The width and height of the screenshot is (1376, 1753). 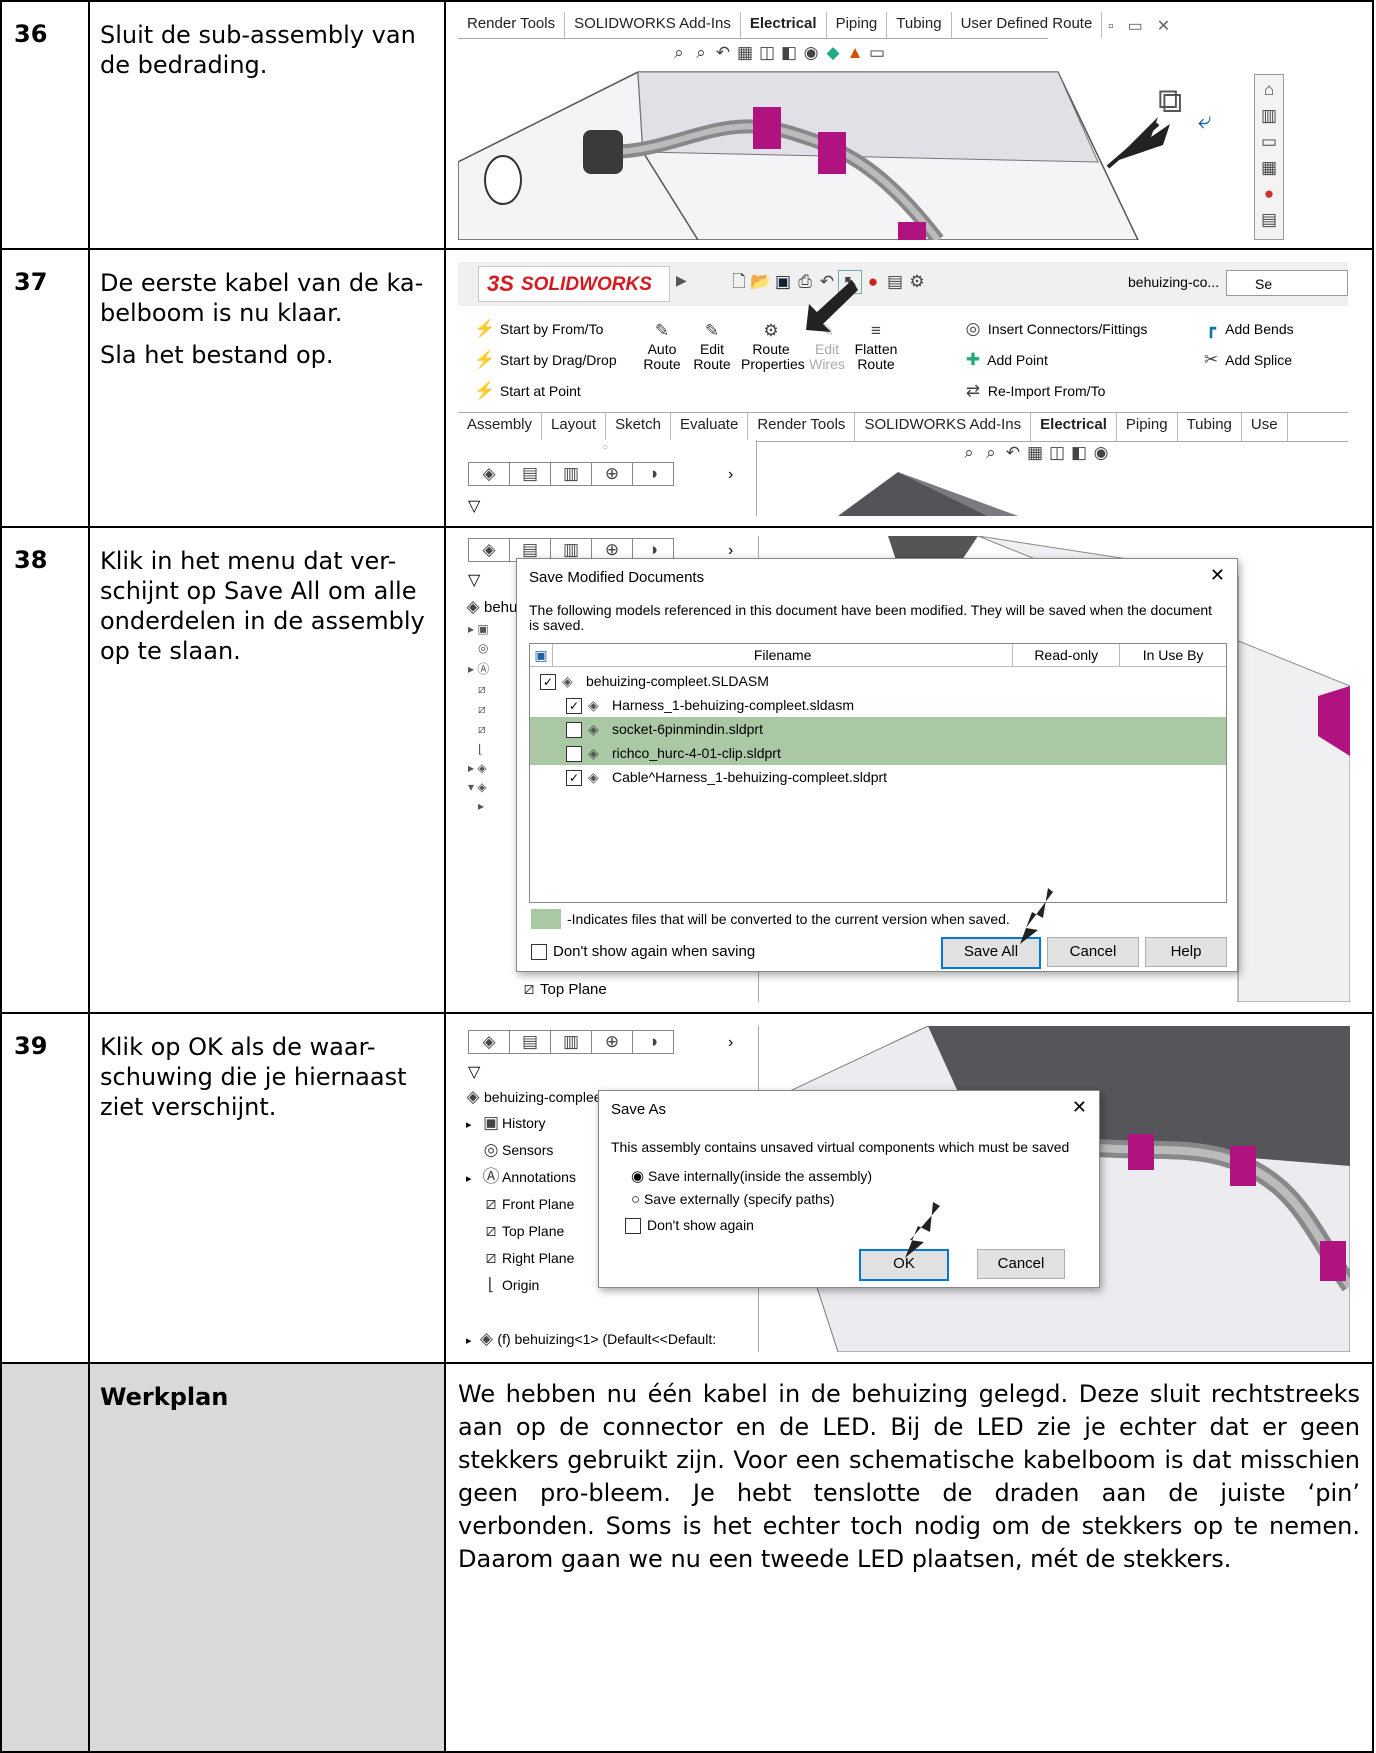 I want to click on start-by-from-to-button: ⚡ Start by From/To, so click(x=545, y=329).